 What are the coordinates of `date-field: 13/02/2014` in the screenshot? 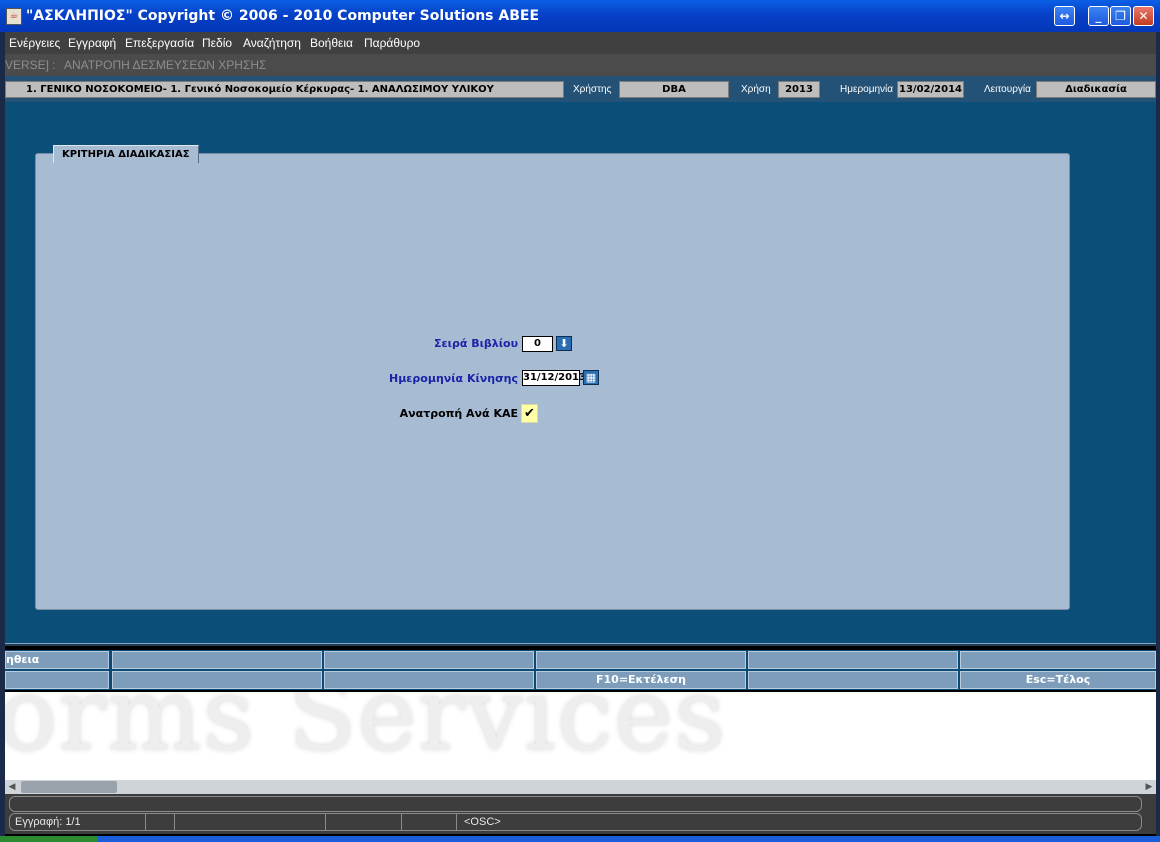 It's located at (930, 89).